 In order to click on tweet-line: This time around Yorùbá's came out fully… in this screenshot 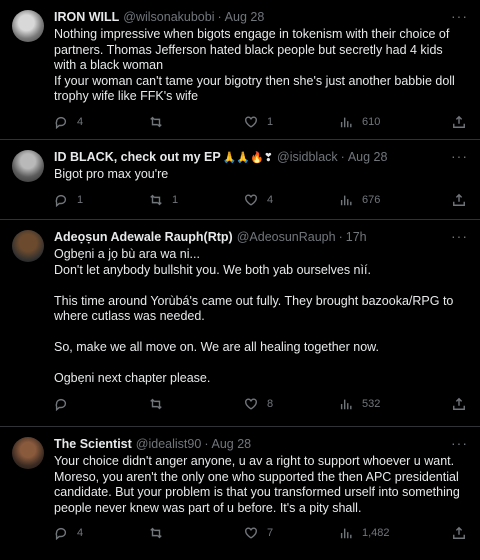, I will do `click(254, 300)`.